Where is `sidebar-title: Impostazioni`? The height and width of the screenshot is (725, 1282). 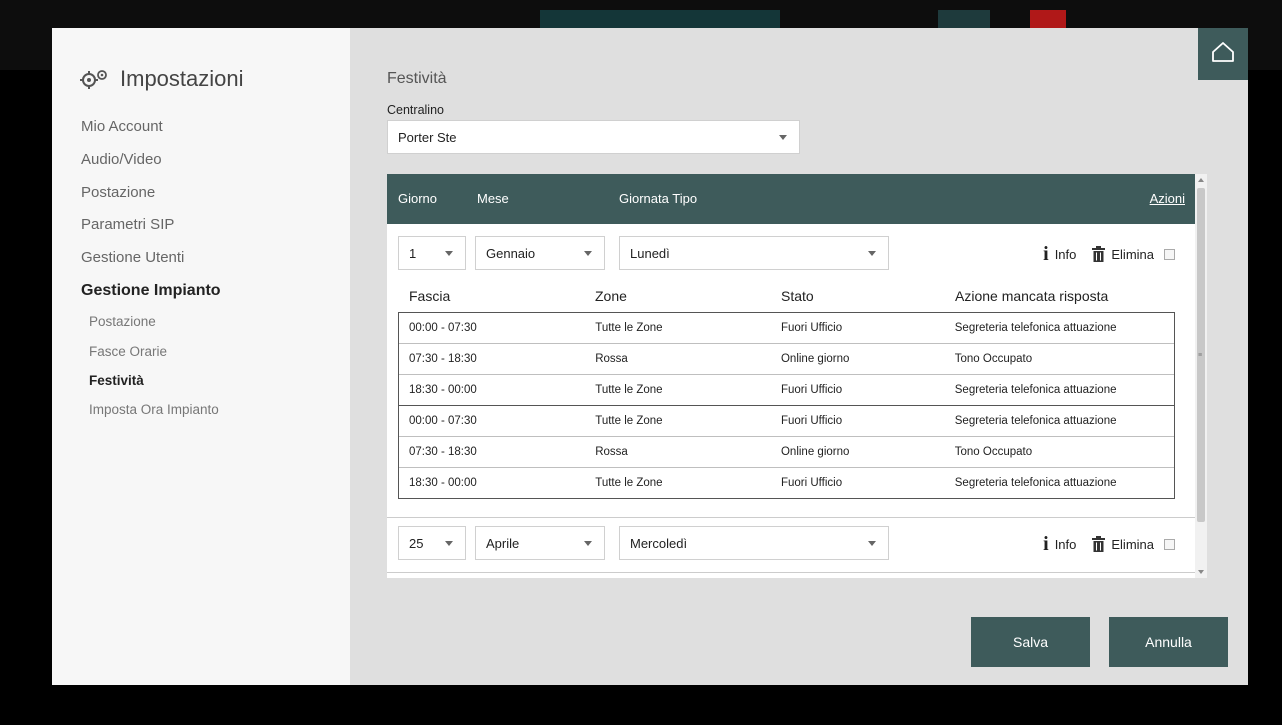
sidebar-title: Impostazioni is located at coordinates (162, 79).